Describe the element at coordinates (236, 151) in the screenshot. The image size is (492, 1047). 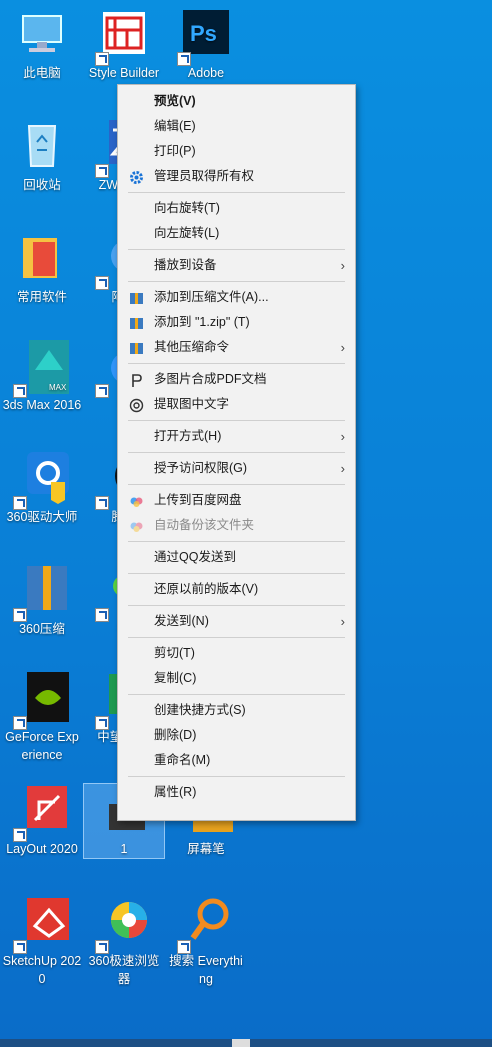
I see `menu-item-print: 打印(P)` at that location.